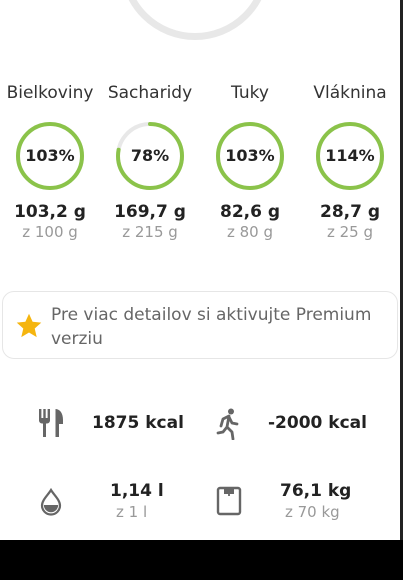 This screenshot has width=403, height=580. Describe the element at coordinates (250, 93) in the screenshot. I see `macro-name: Tuky` at that location.